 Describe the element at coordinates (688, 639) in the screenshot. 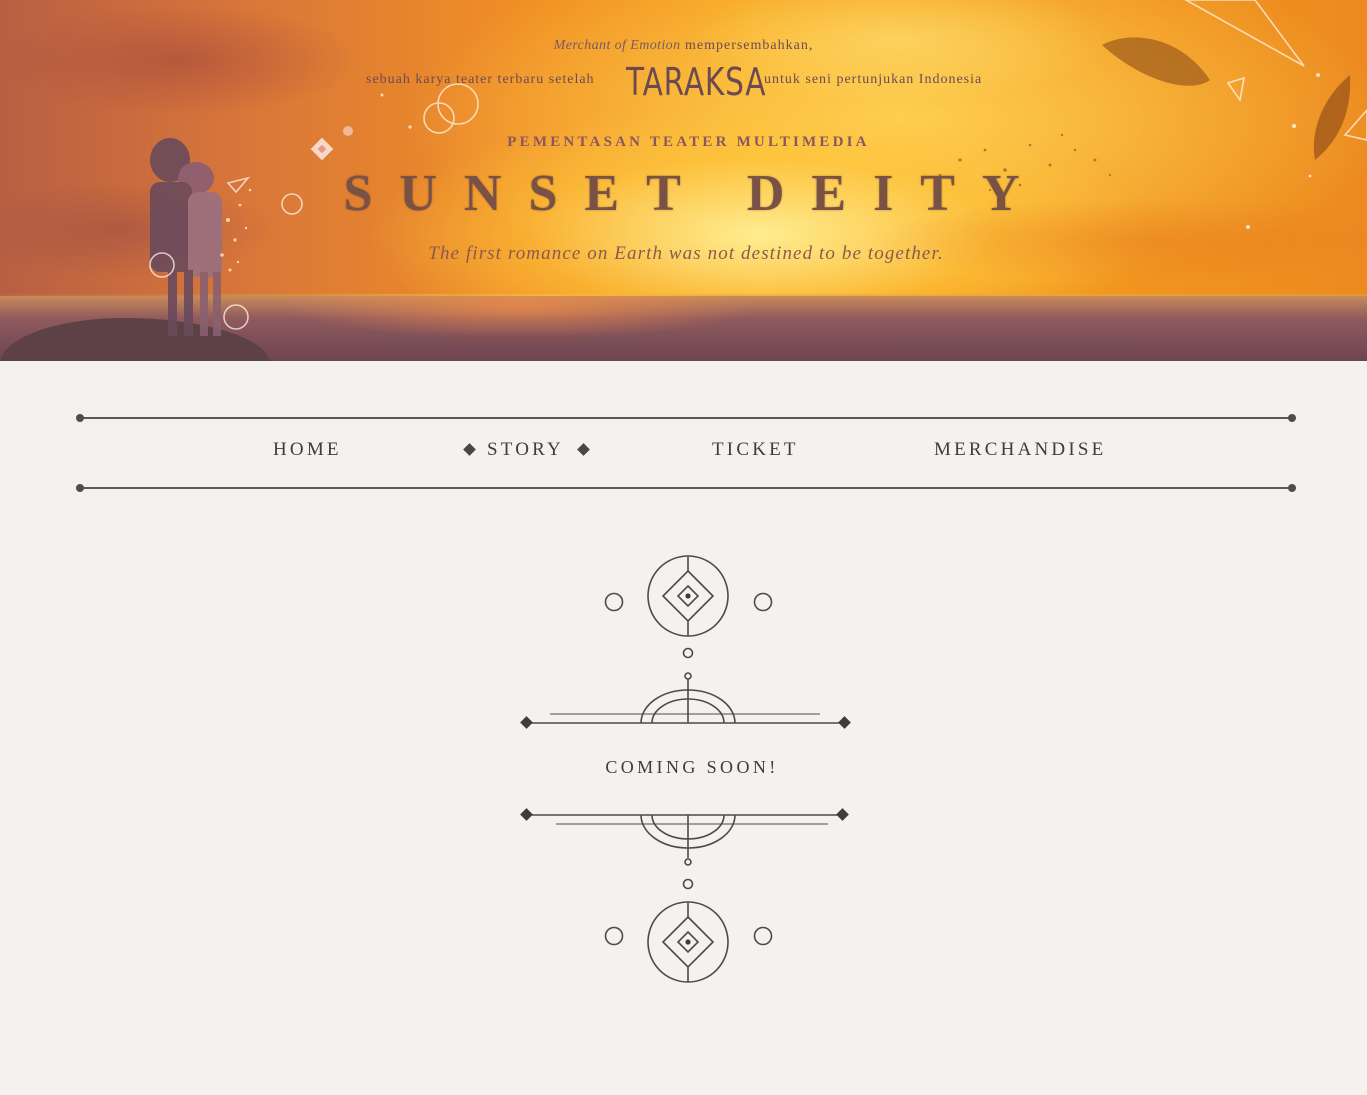

I see `top-emblem-icon` at that location.